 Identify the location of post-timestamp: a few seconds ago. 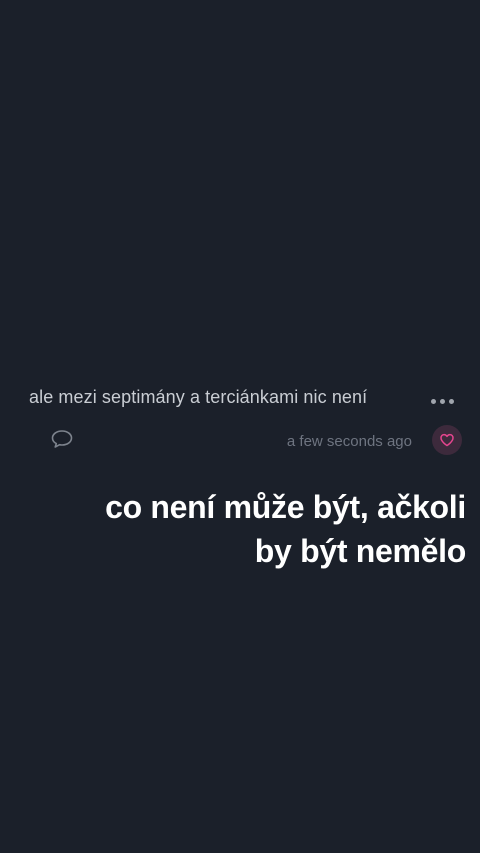
(349, 441).